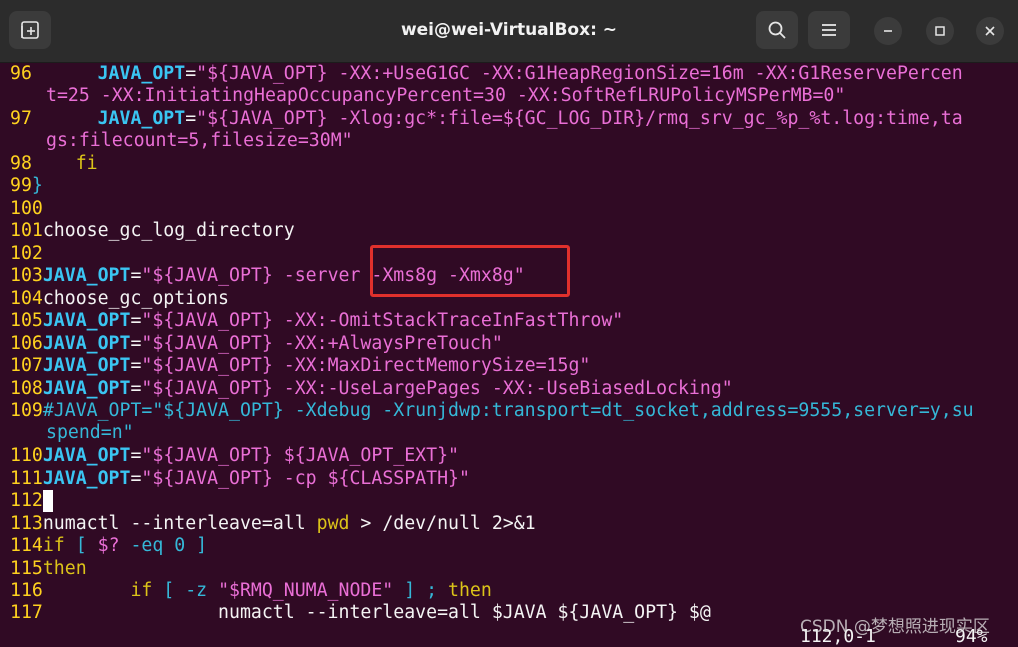 This screenshot has width=1018, height=647. Describe the element at coordinates (108, 545) in the screenshot. I see `code-token: $?` at that location.